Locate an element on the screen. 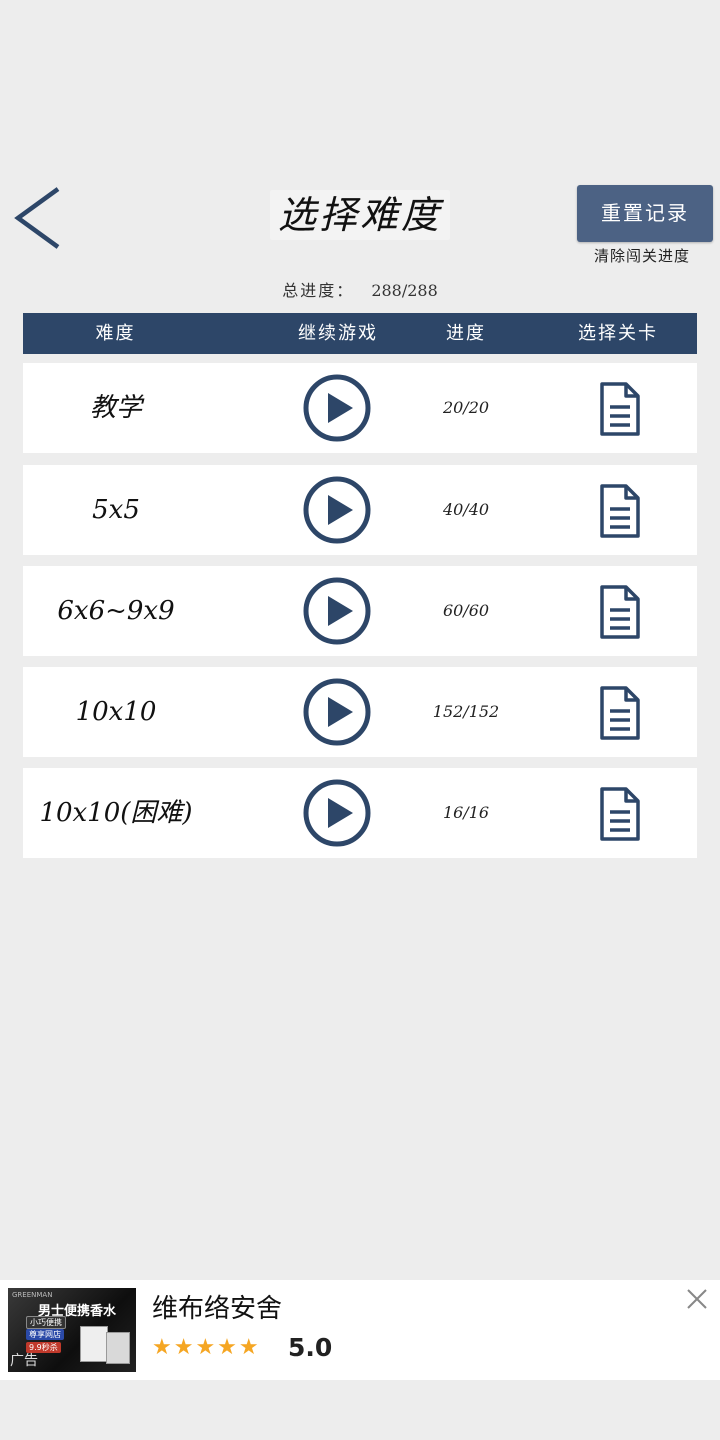 The width and height of the screenshot is (720, 1440). difficulty-name: 教学 is located at coordinates (115, 408).